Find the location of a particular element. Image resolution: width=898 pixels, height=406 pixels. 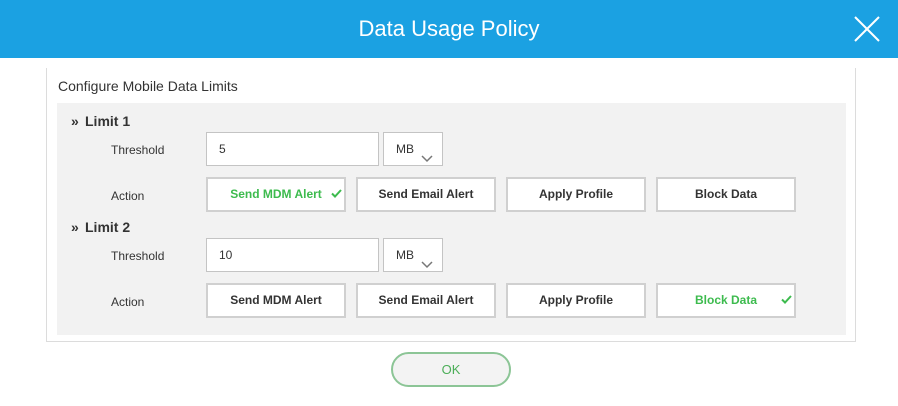

limit-2-label: Limit 2 is located at coordinates (108, 227).